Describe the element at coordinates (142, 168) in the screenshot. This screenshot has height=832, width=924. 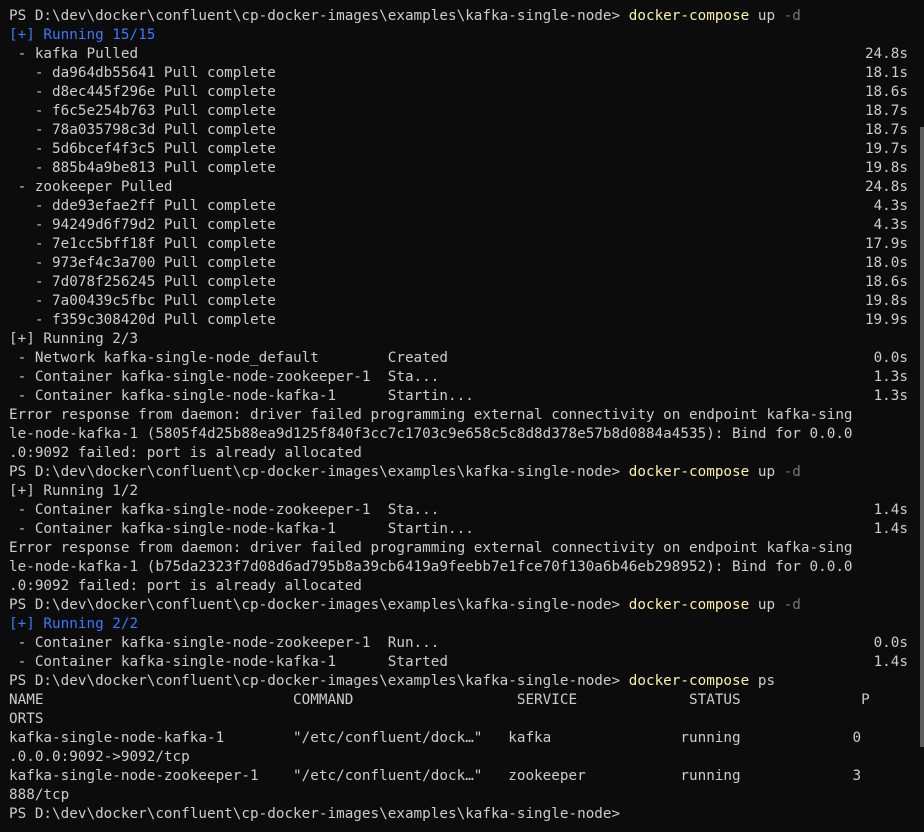
I see `status-text: - 885b4a9be813 Pull complete` at that location.